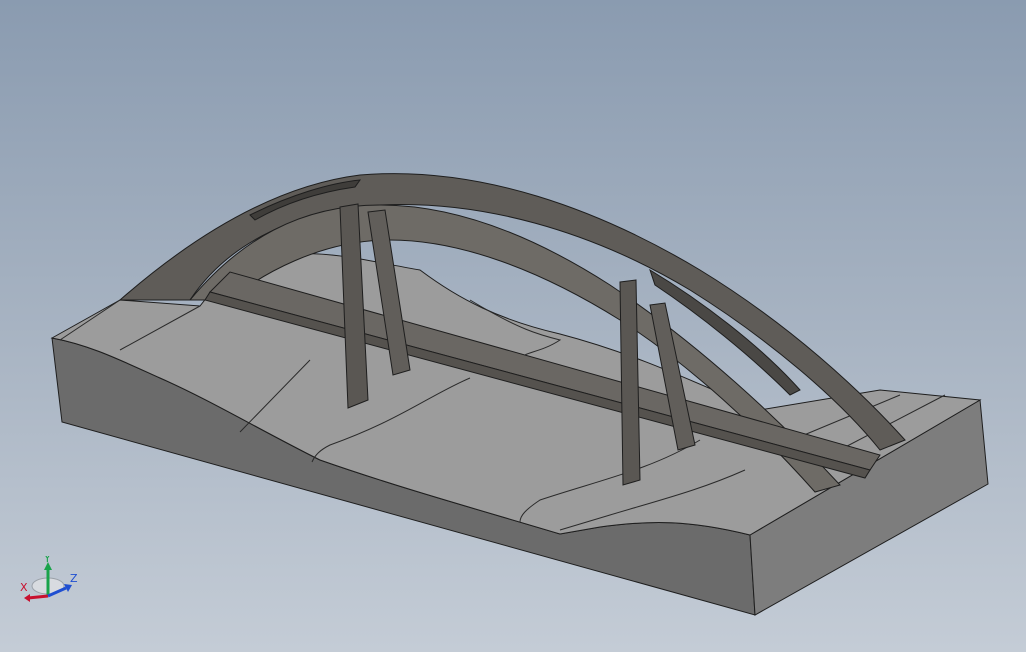 This screenshot has height=652, width=1026. I want to click on x-axis-label: X, so click(24, 587).